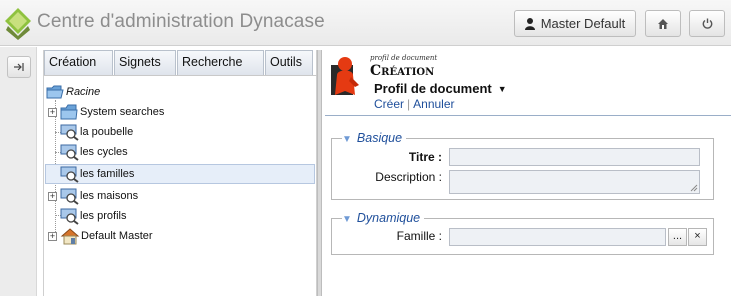 The width and height of the screenshot is (731, 296). I want to click on home-icon, so click(663, 23).